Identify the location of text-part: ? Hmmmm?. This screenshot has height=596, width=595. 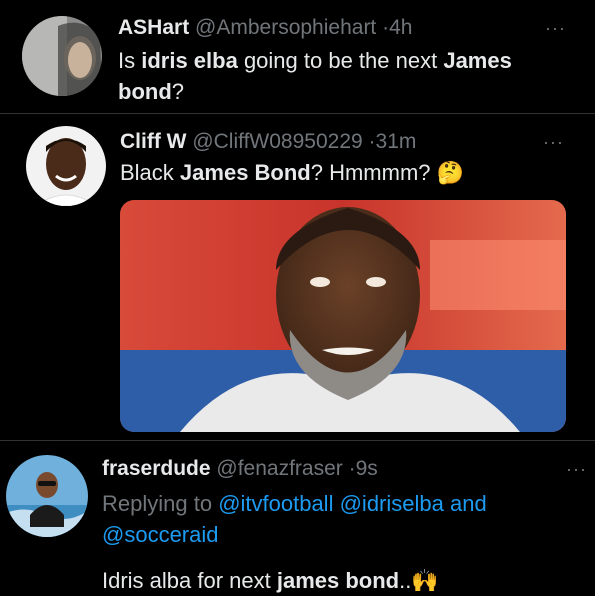
(373, 172).